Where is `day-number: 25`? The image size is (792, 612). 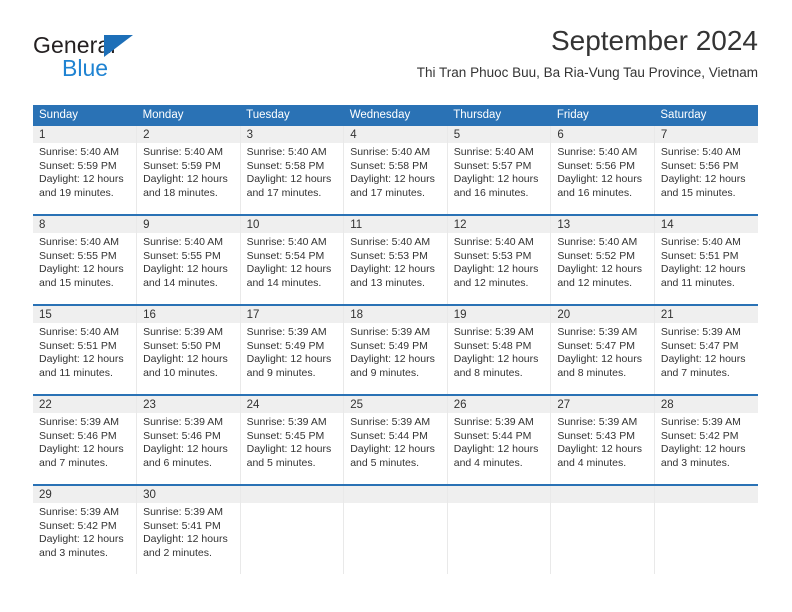
day-number: 25 is located at coordinates (395, 404).